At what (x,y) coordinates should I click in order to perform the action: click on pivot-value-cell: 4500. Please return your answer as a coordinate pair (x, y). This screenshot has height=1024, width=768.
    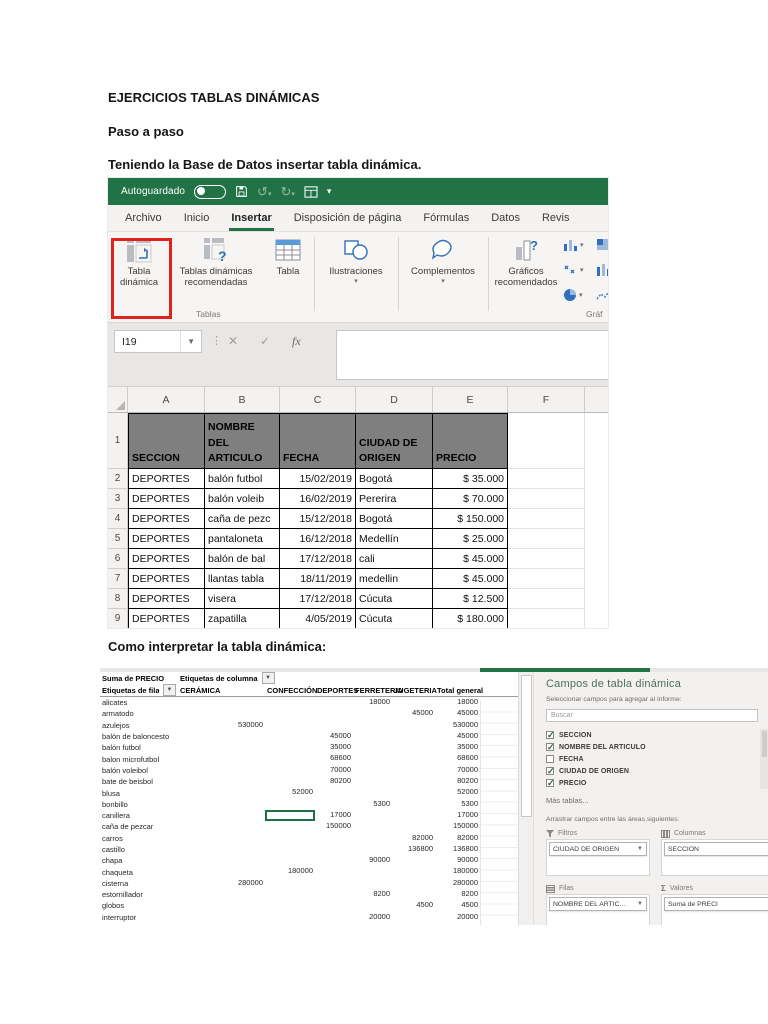
    Looking at the image, I should click on (413, 905).